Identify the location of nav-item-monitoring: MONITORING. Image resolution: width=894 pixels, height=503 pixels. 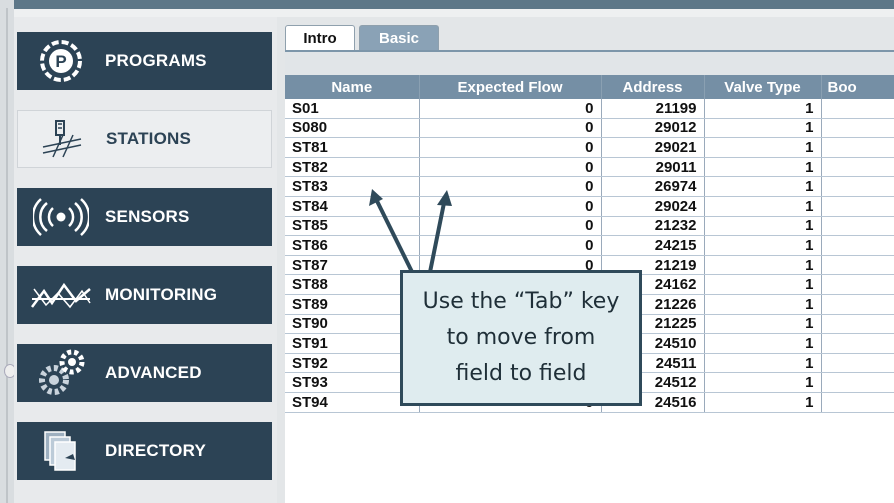
(144, 295).